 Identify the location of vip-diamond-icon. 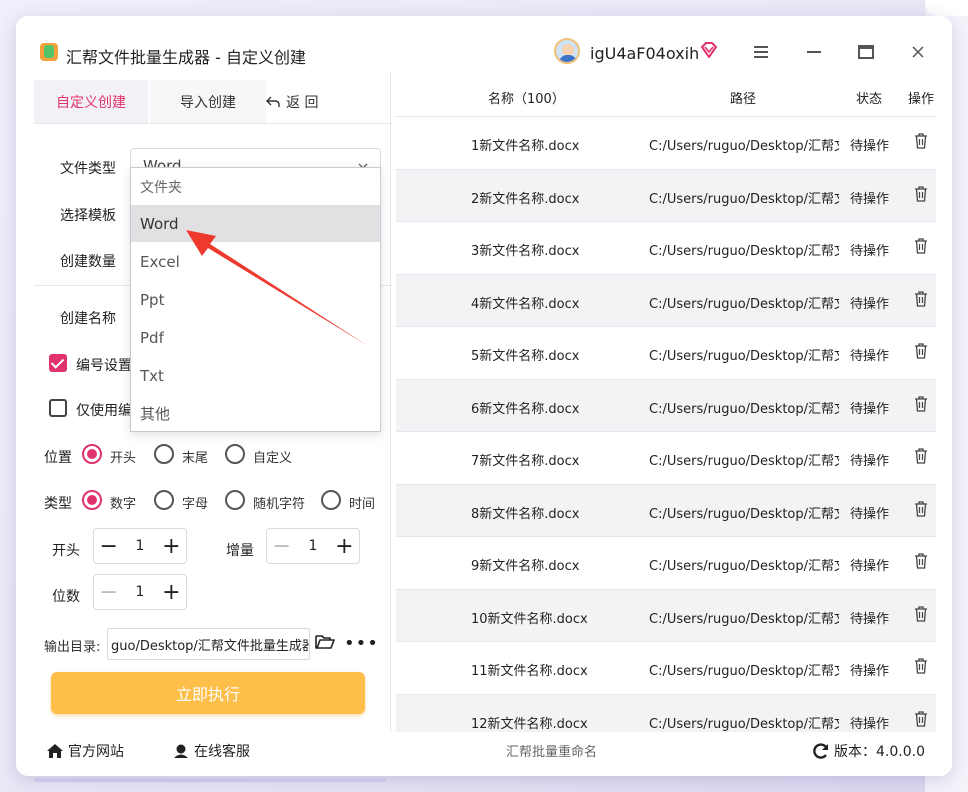
(709, 50).